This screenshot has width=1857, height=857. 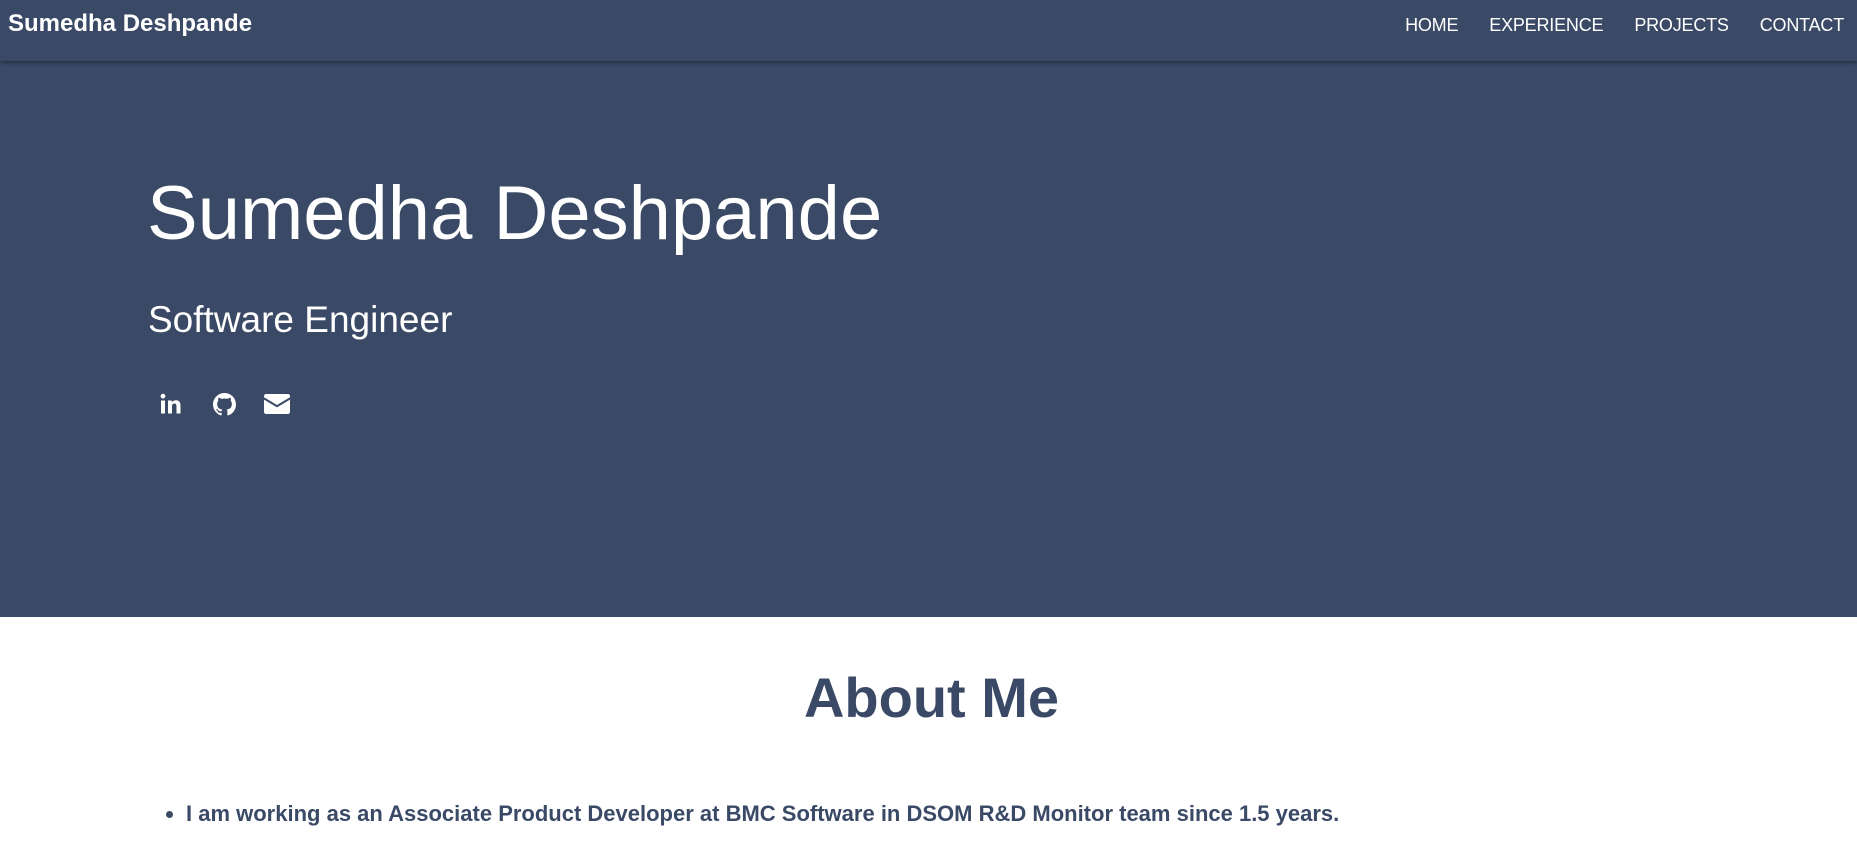 What do you see at coordinates (931, 697) in the screenshot?
I see `about-title: About Me` at bounding box center [931, 697].